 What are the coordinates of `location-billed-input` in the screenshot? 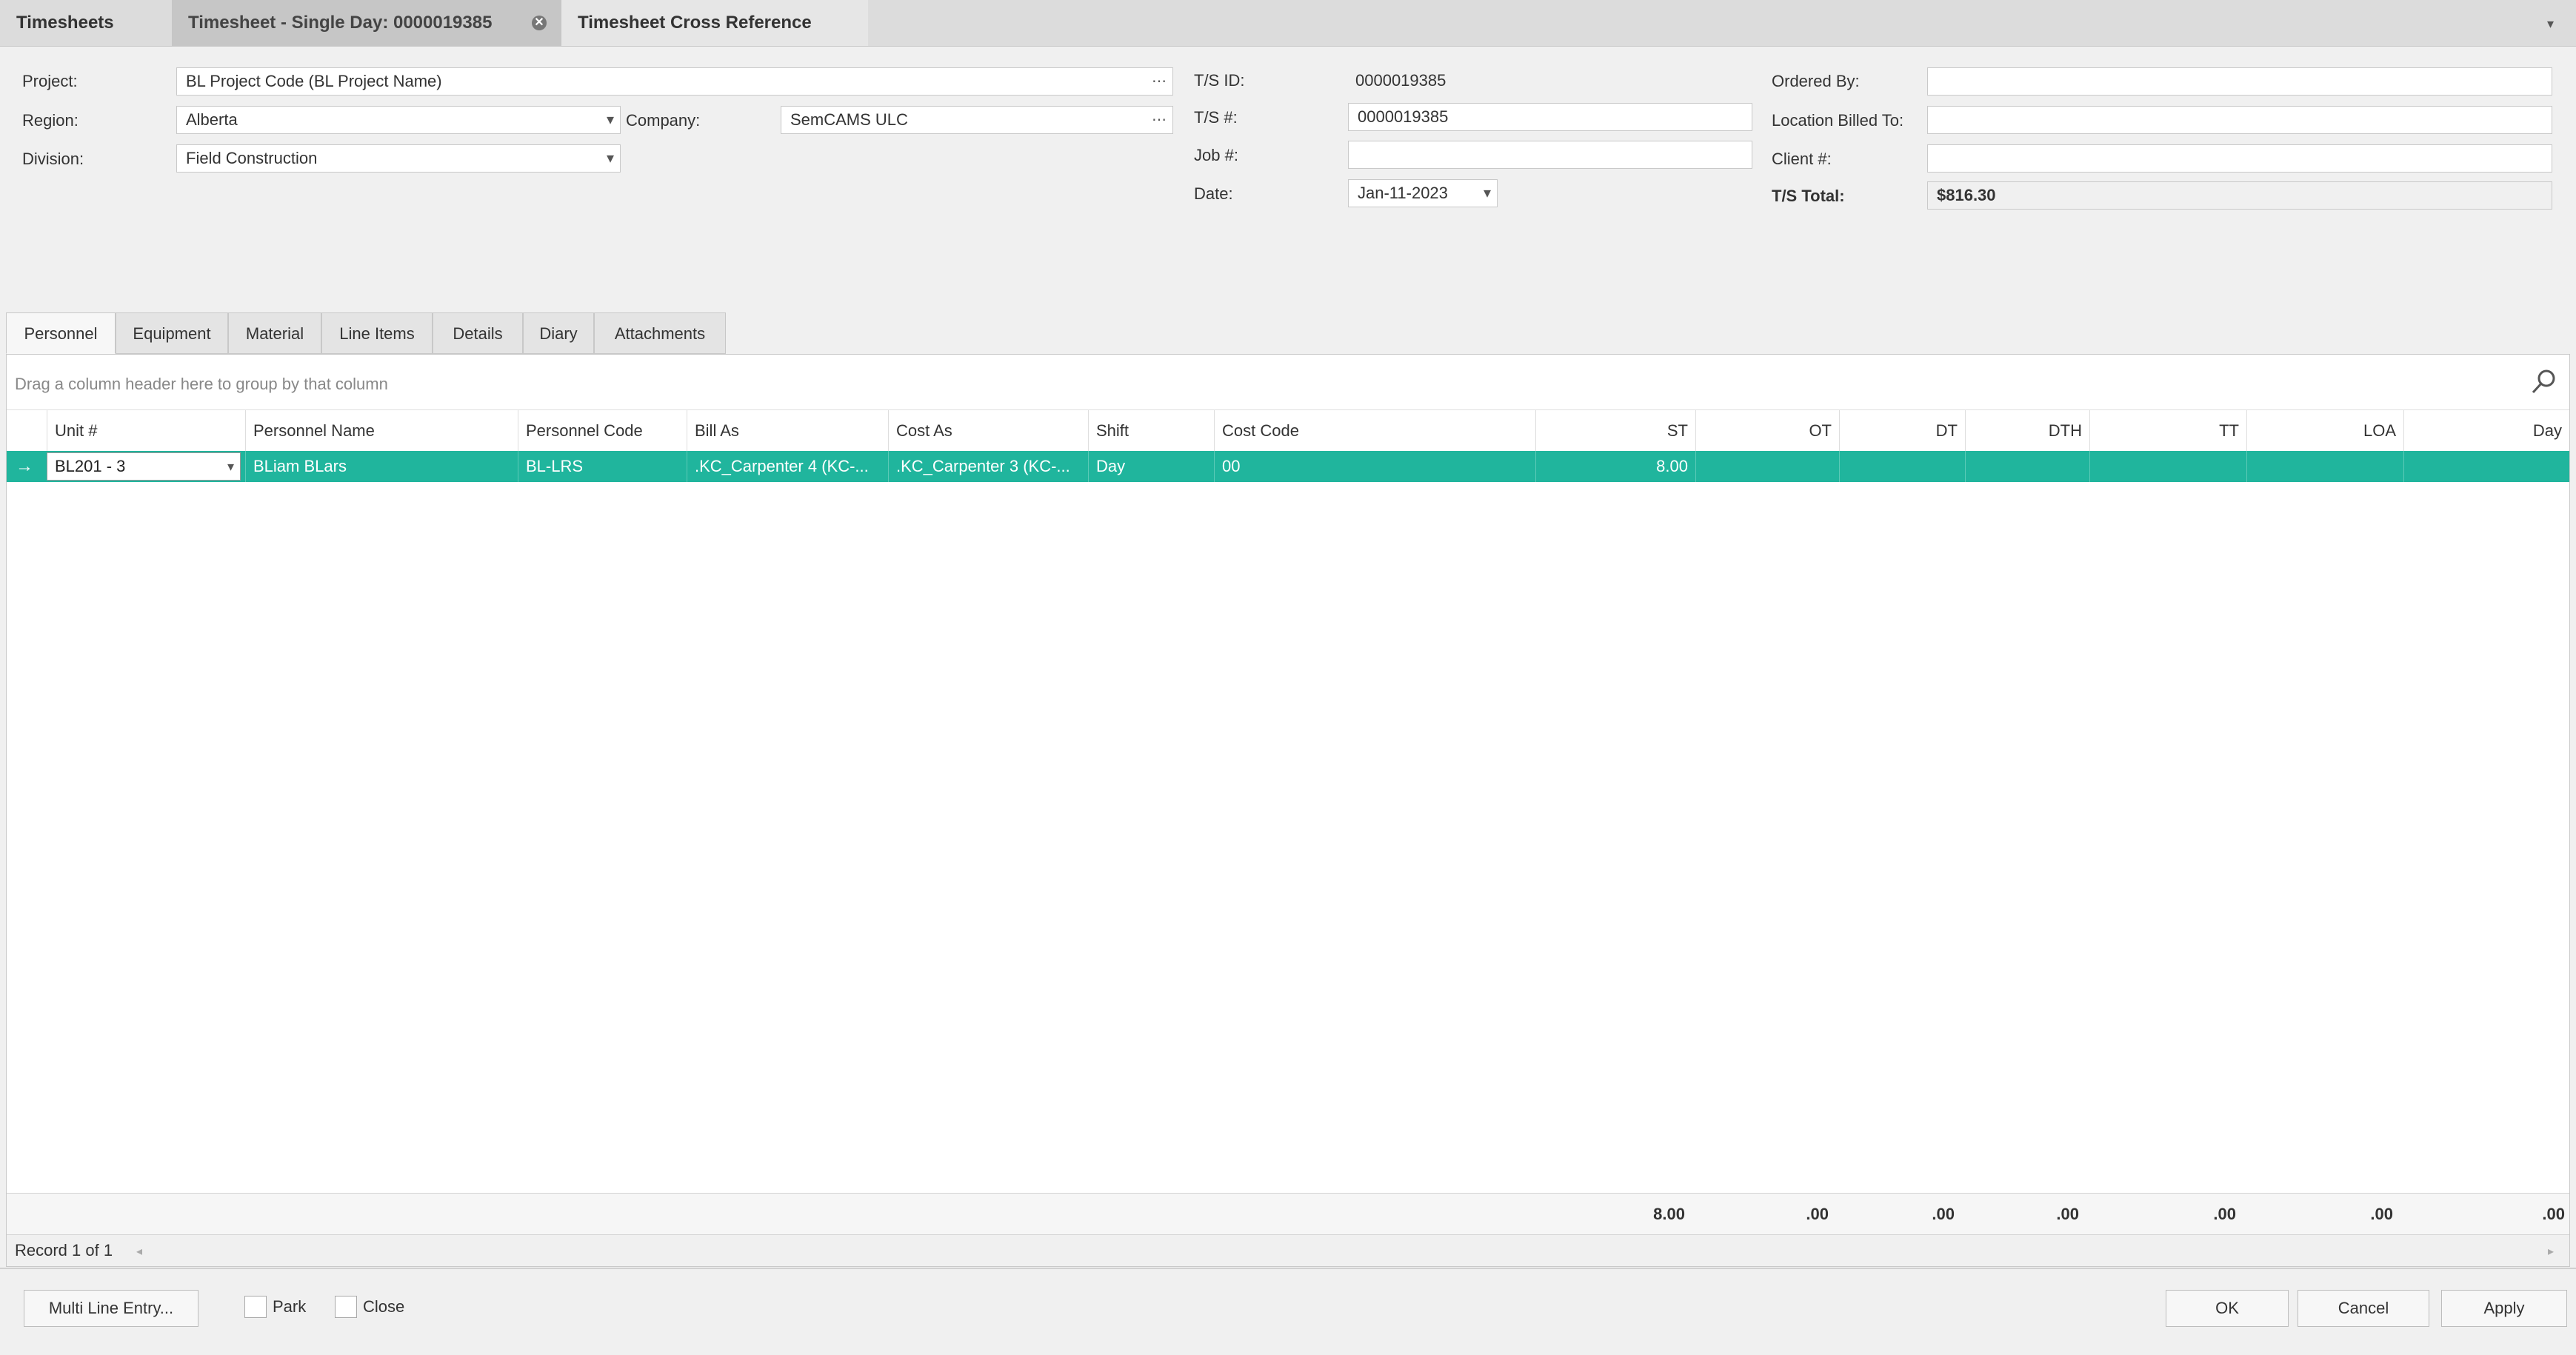 It's located at (2239, 120).